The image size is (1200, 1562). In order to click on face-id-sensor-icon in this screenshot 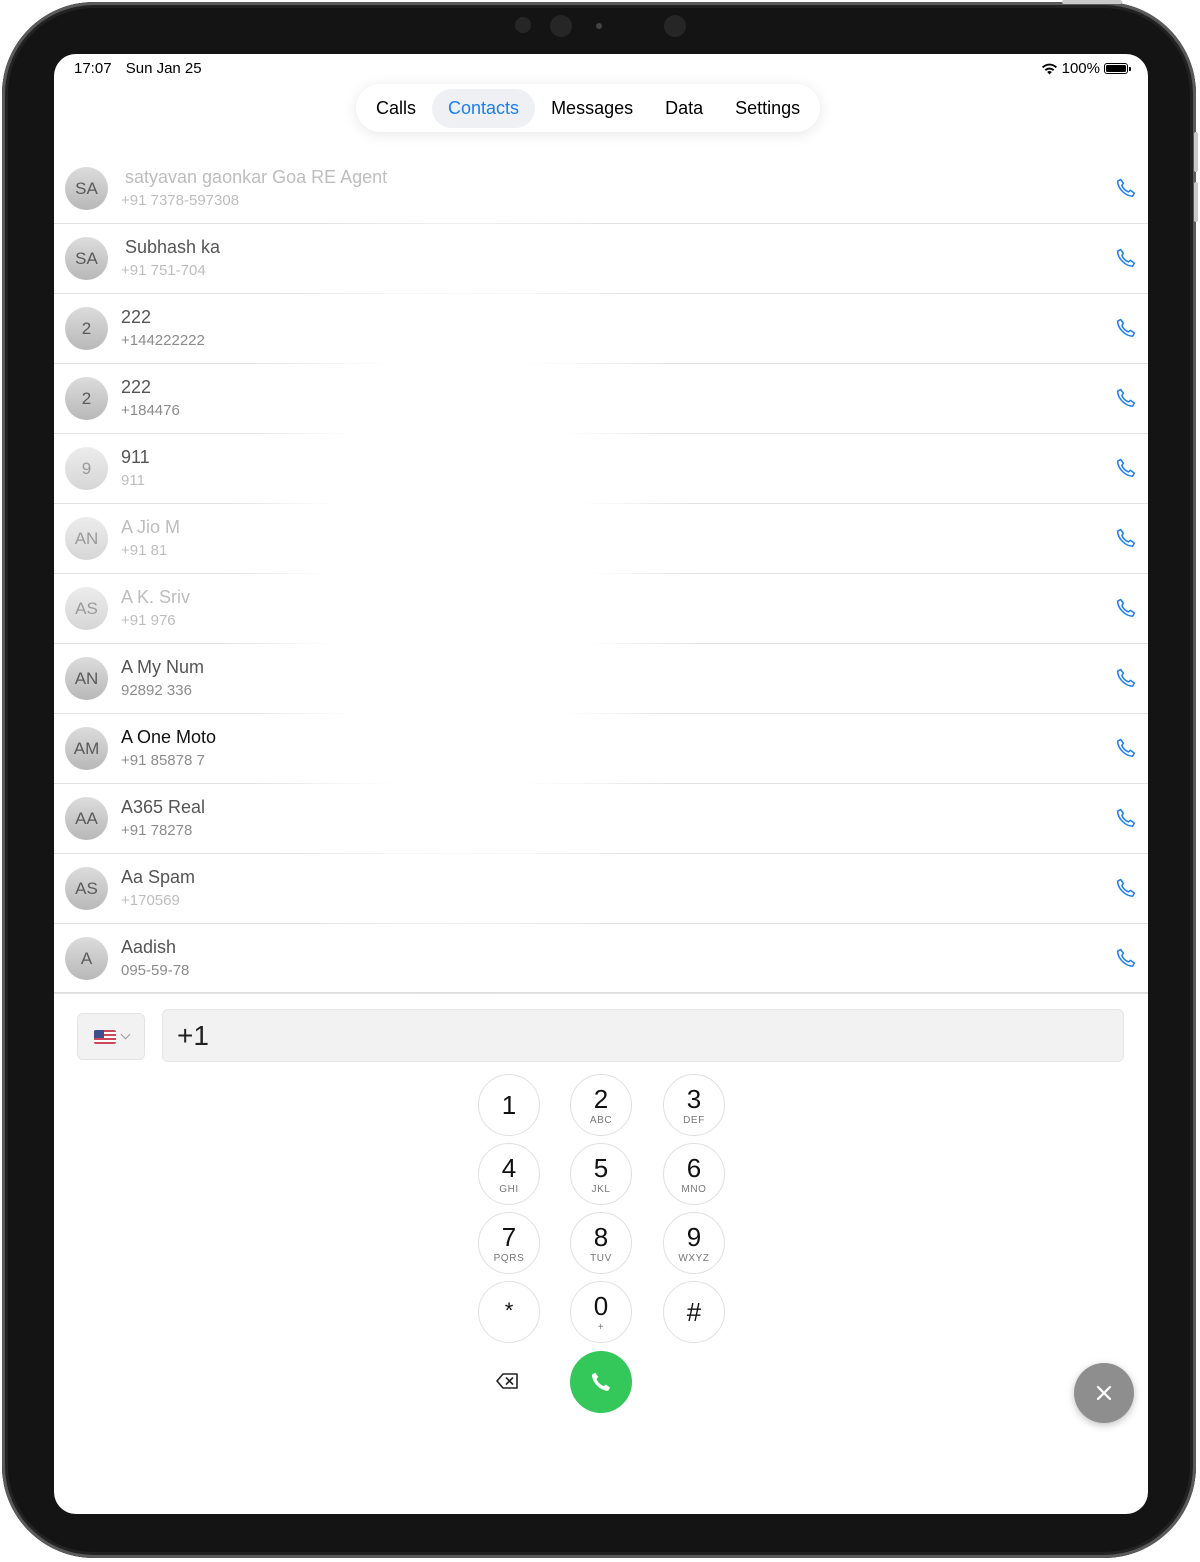, I will do `click(675, 26)`.